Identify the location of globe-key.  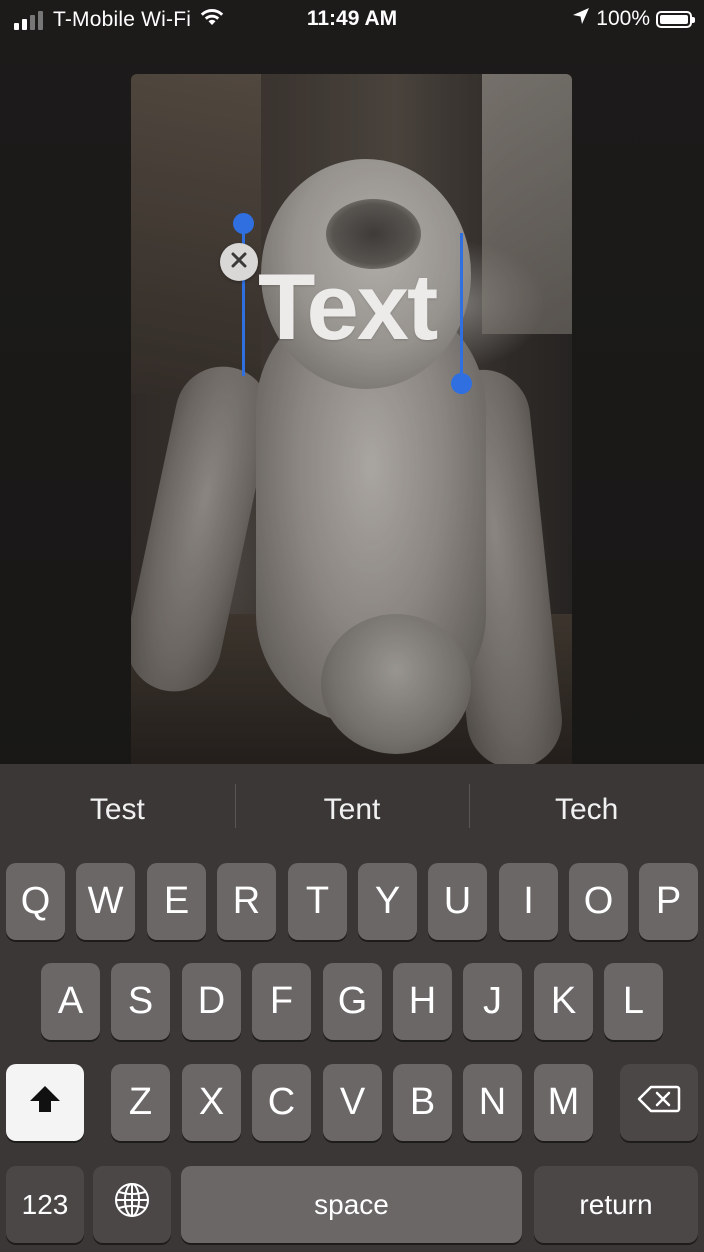
(132, 1204).